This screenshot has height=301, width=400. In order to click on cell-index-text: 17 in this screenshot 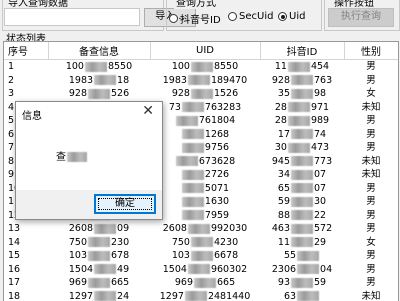, I will do `click(14, 282)`.